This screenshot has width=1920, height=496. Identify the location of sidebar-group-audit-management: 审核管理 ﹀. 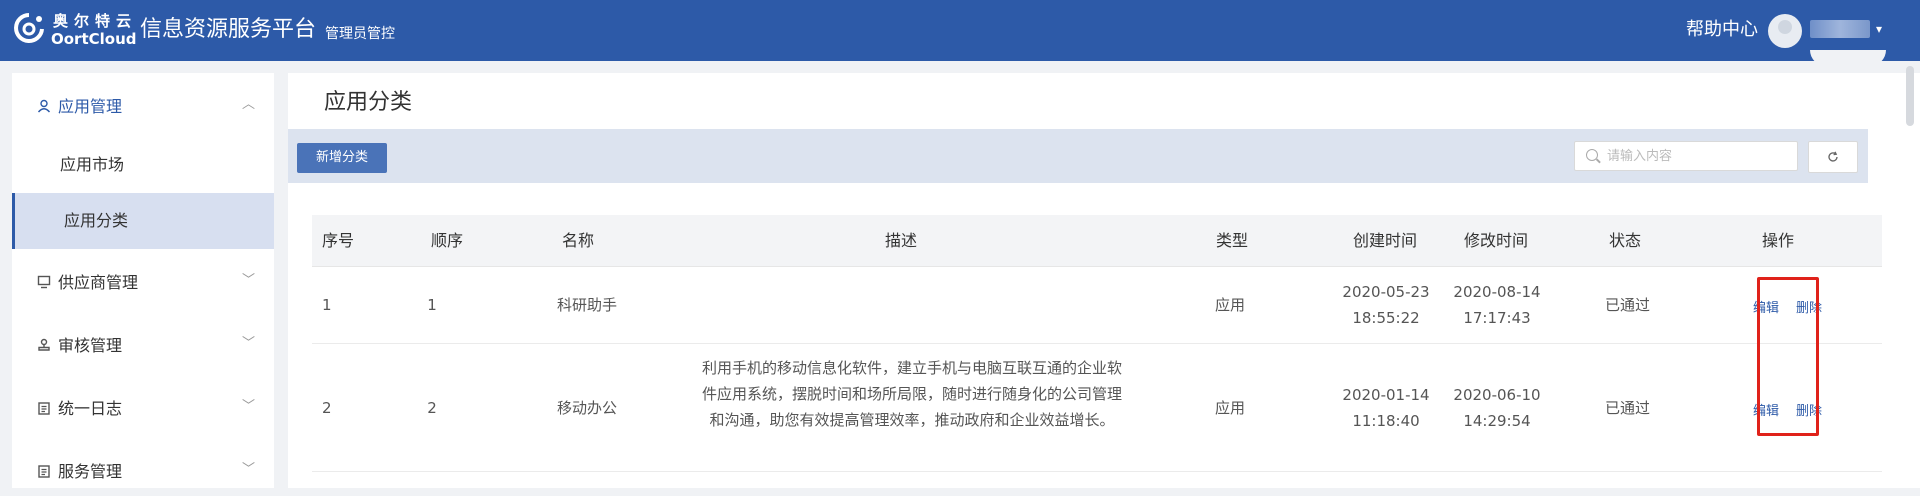
(143, 346).